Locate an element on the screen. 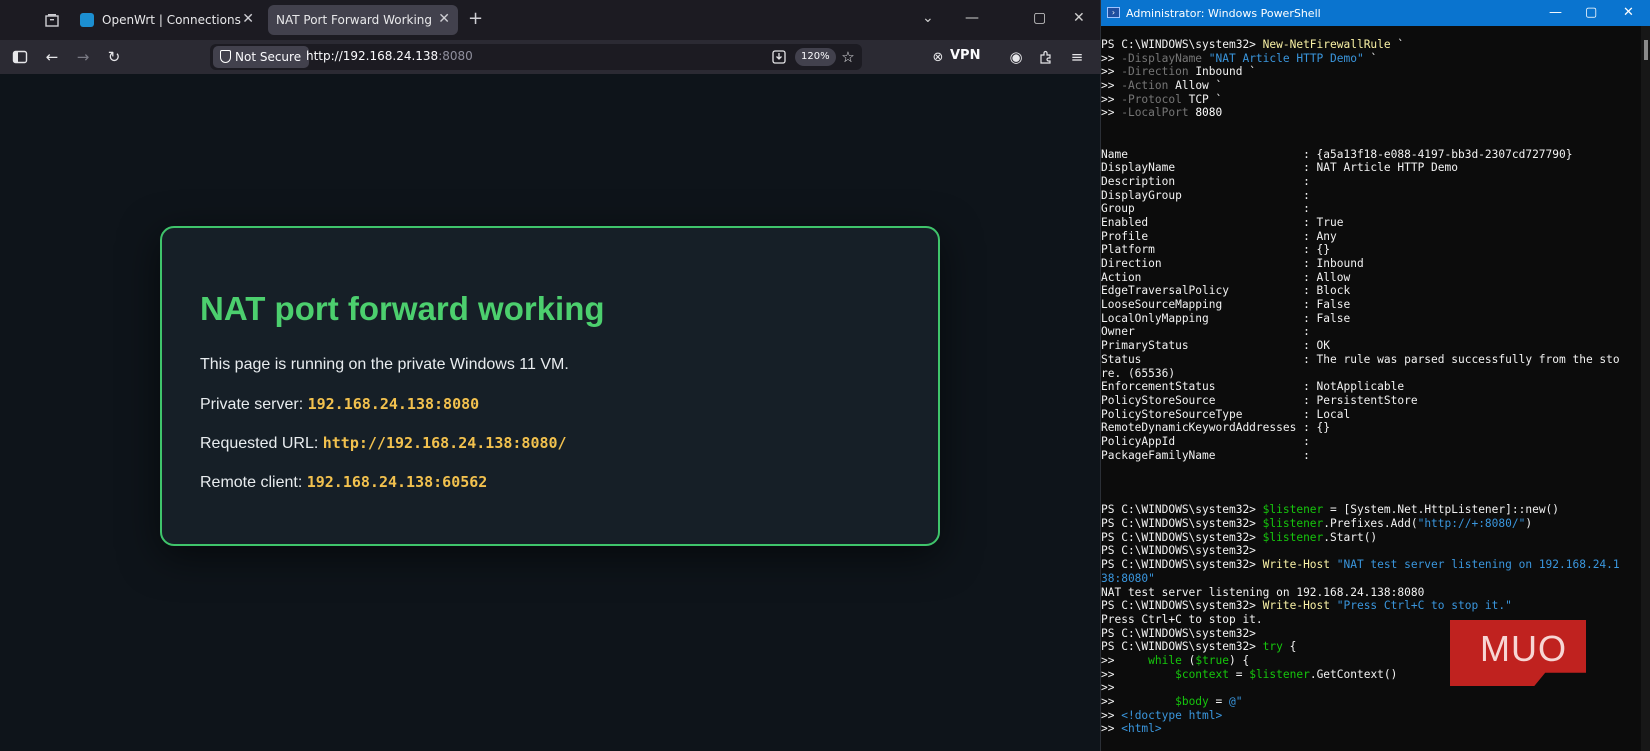 The height and width of the screenshot is (751, 1650). console-line: DisplayName : NAT Article HTTP Demo is located at coordinates (1368, 168).